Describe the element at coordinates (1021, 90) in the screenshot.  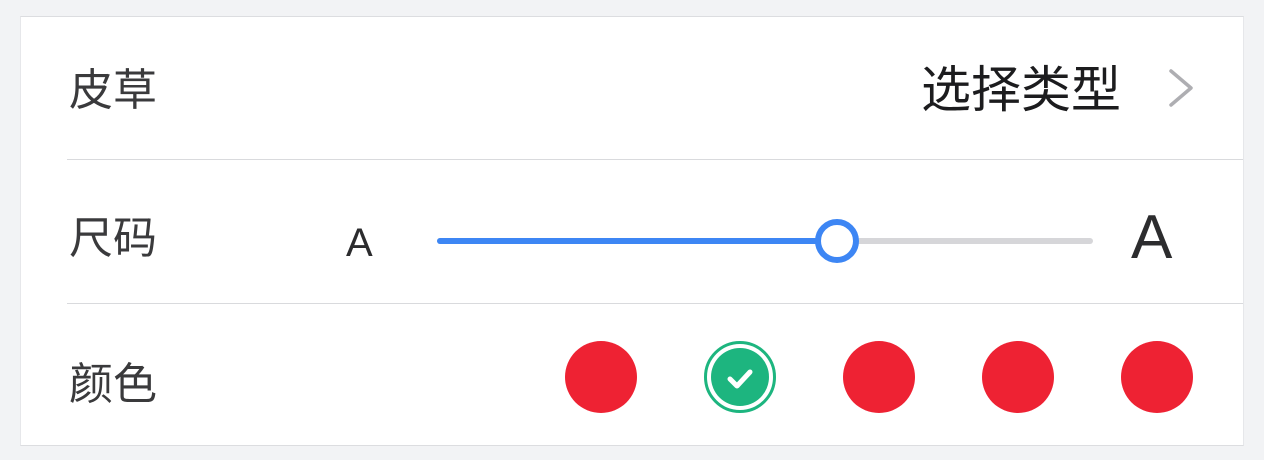
I see `material-type-select: 选择类型` at that location.